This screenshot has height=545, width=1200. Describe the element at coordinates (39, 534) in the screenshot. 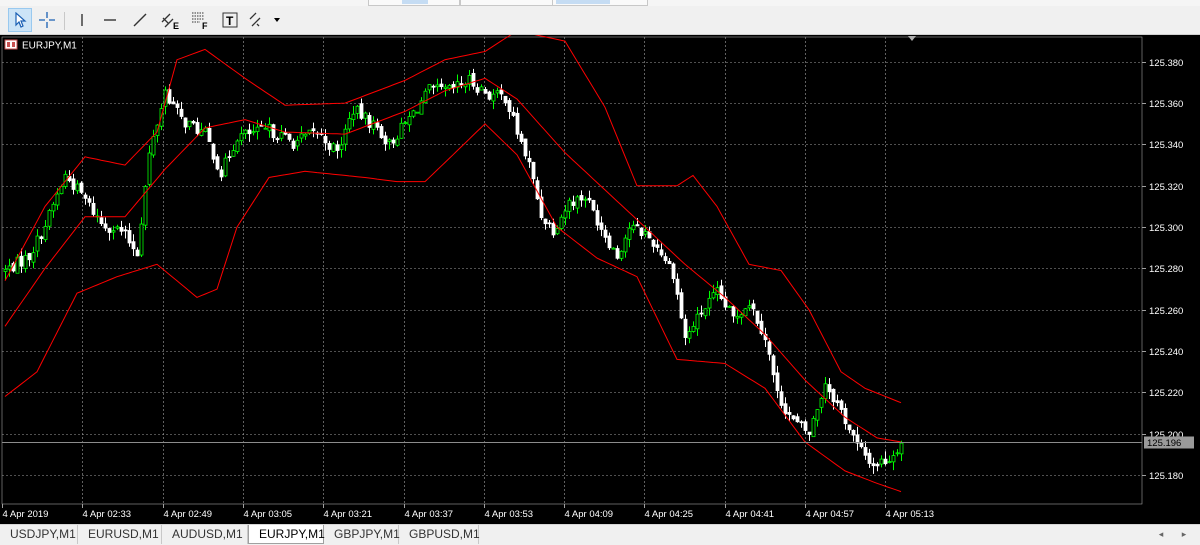

I see `tab-usdjpy: USDJPY,M1` at that location.